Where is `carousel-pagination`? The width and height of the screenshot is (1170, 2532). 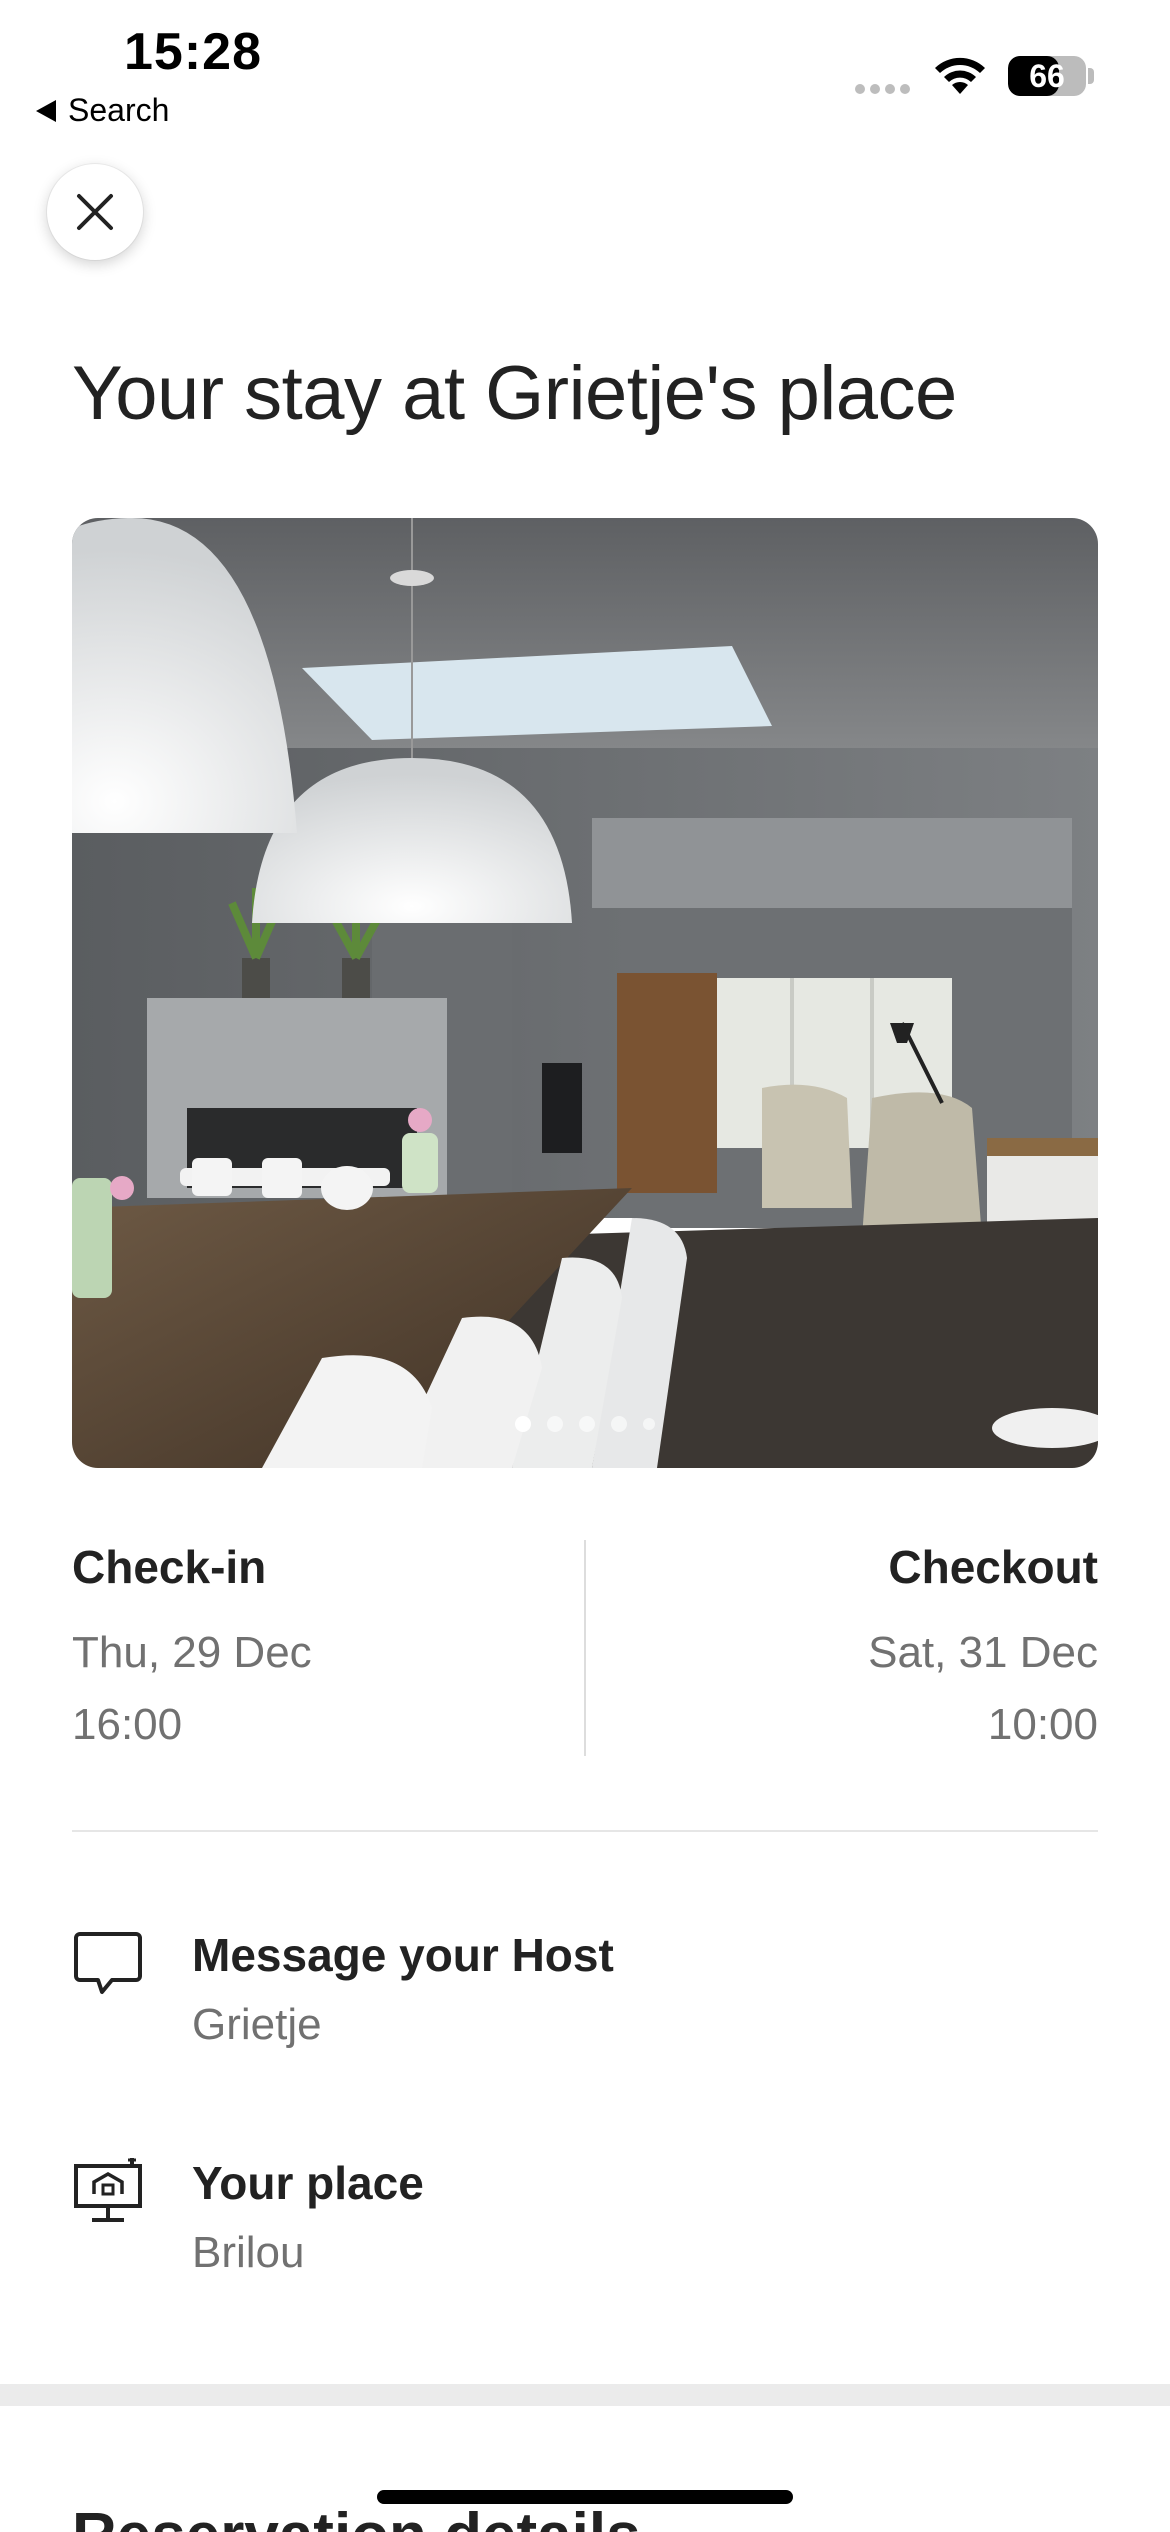
carousel-pagination is located at coordinates (585, 1424).